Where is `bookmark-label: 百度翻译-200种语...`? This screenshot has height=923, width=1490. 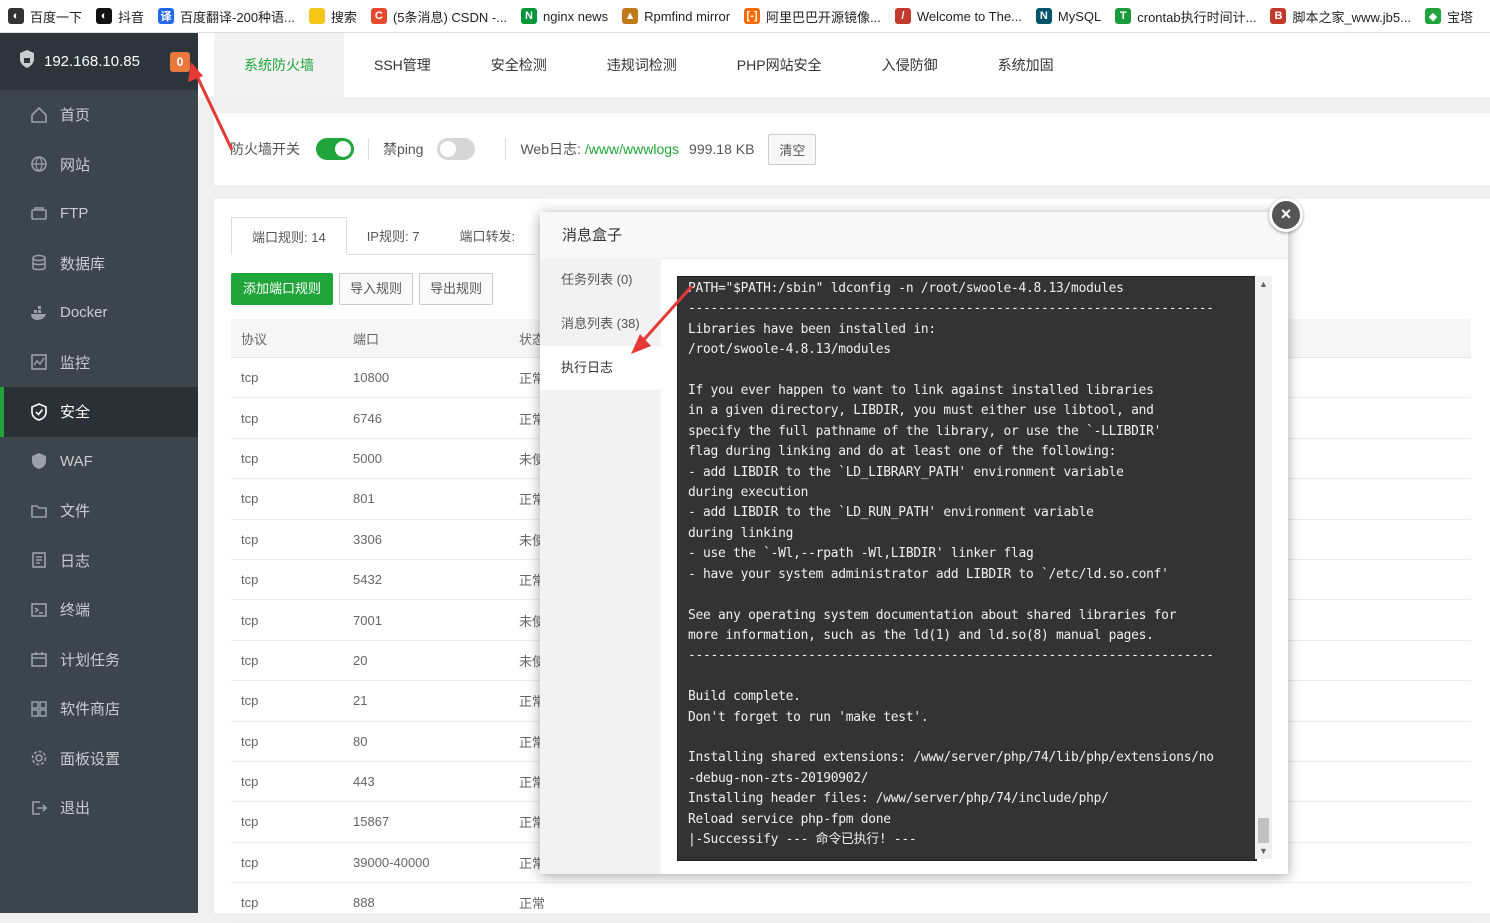 bookmark-label: 百度翻译-200种语... is located at coordinates (237, 17).